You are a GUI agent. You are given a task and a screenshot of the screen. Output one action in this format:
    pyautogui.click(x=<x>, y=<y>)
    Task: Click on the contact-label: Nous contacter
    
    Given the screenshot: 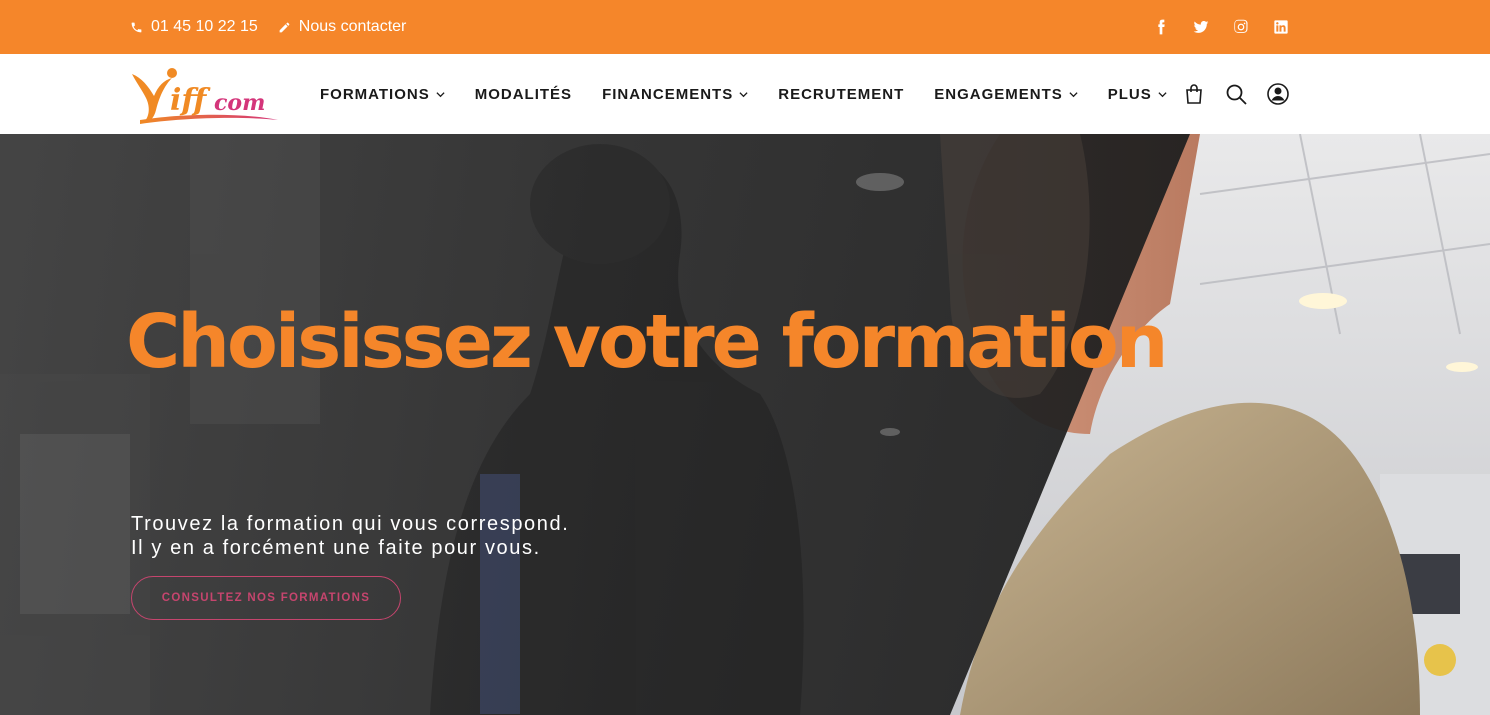 What is the action you would take?
    pyautogui.click(x=352, y=26)
    